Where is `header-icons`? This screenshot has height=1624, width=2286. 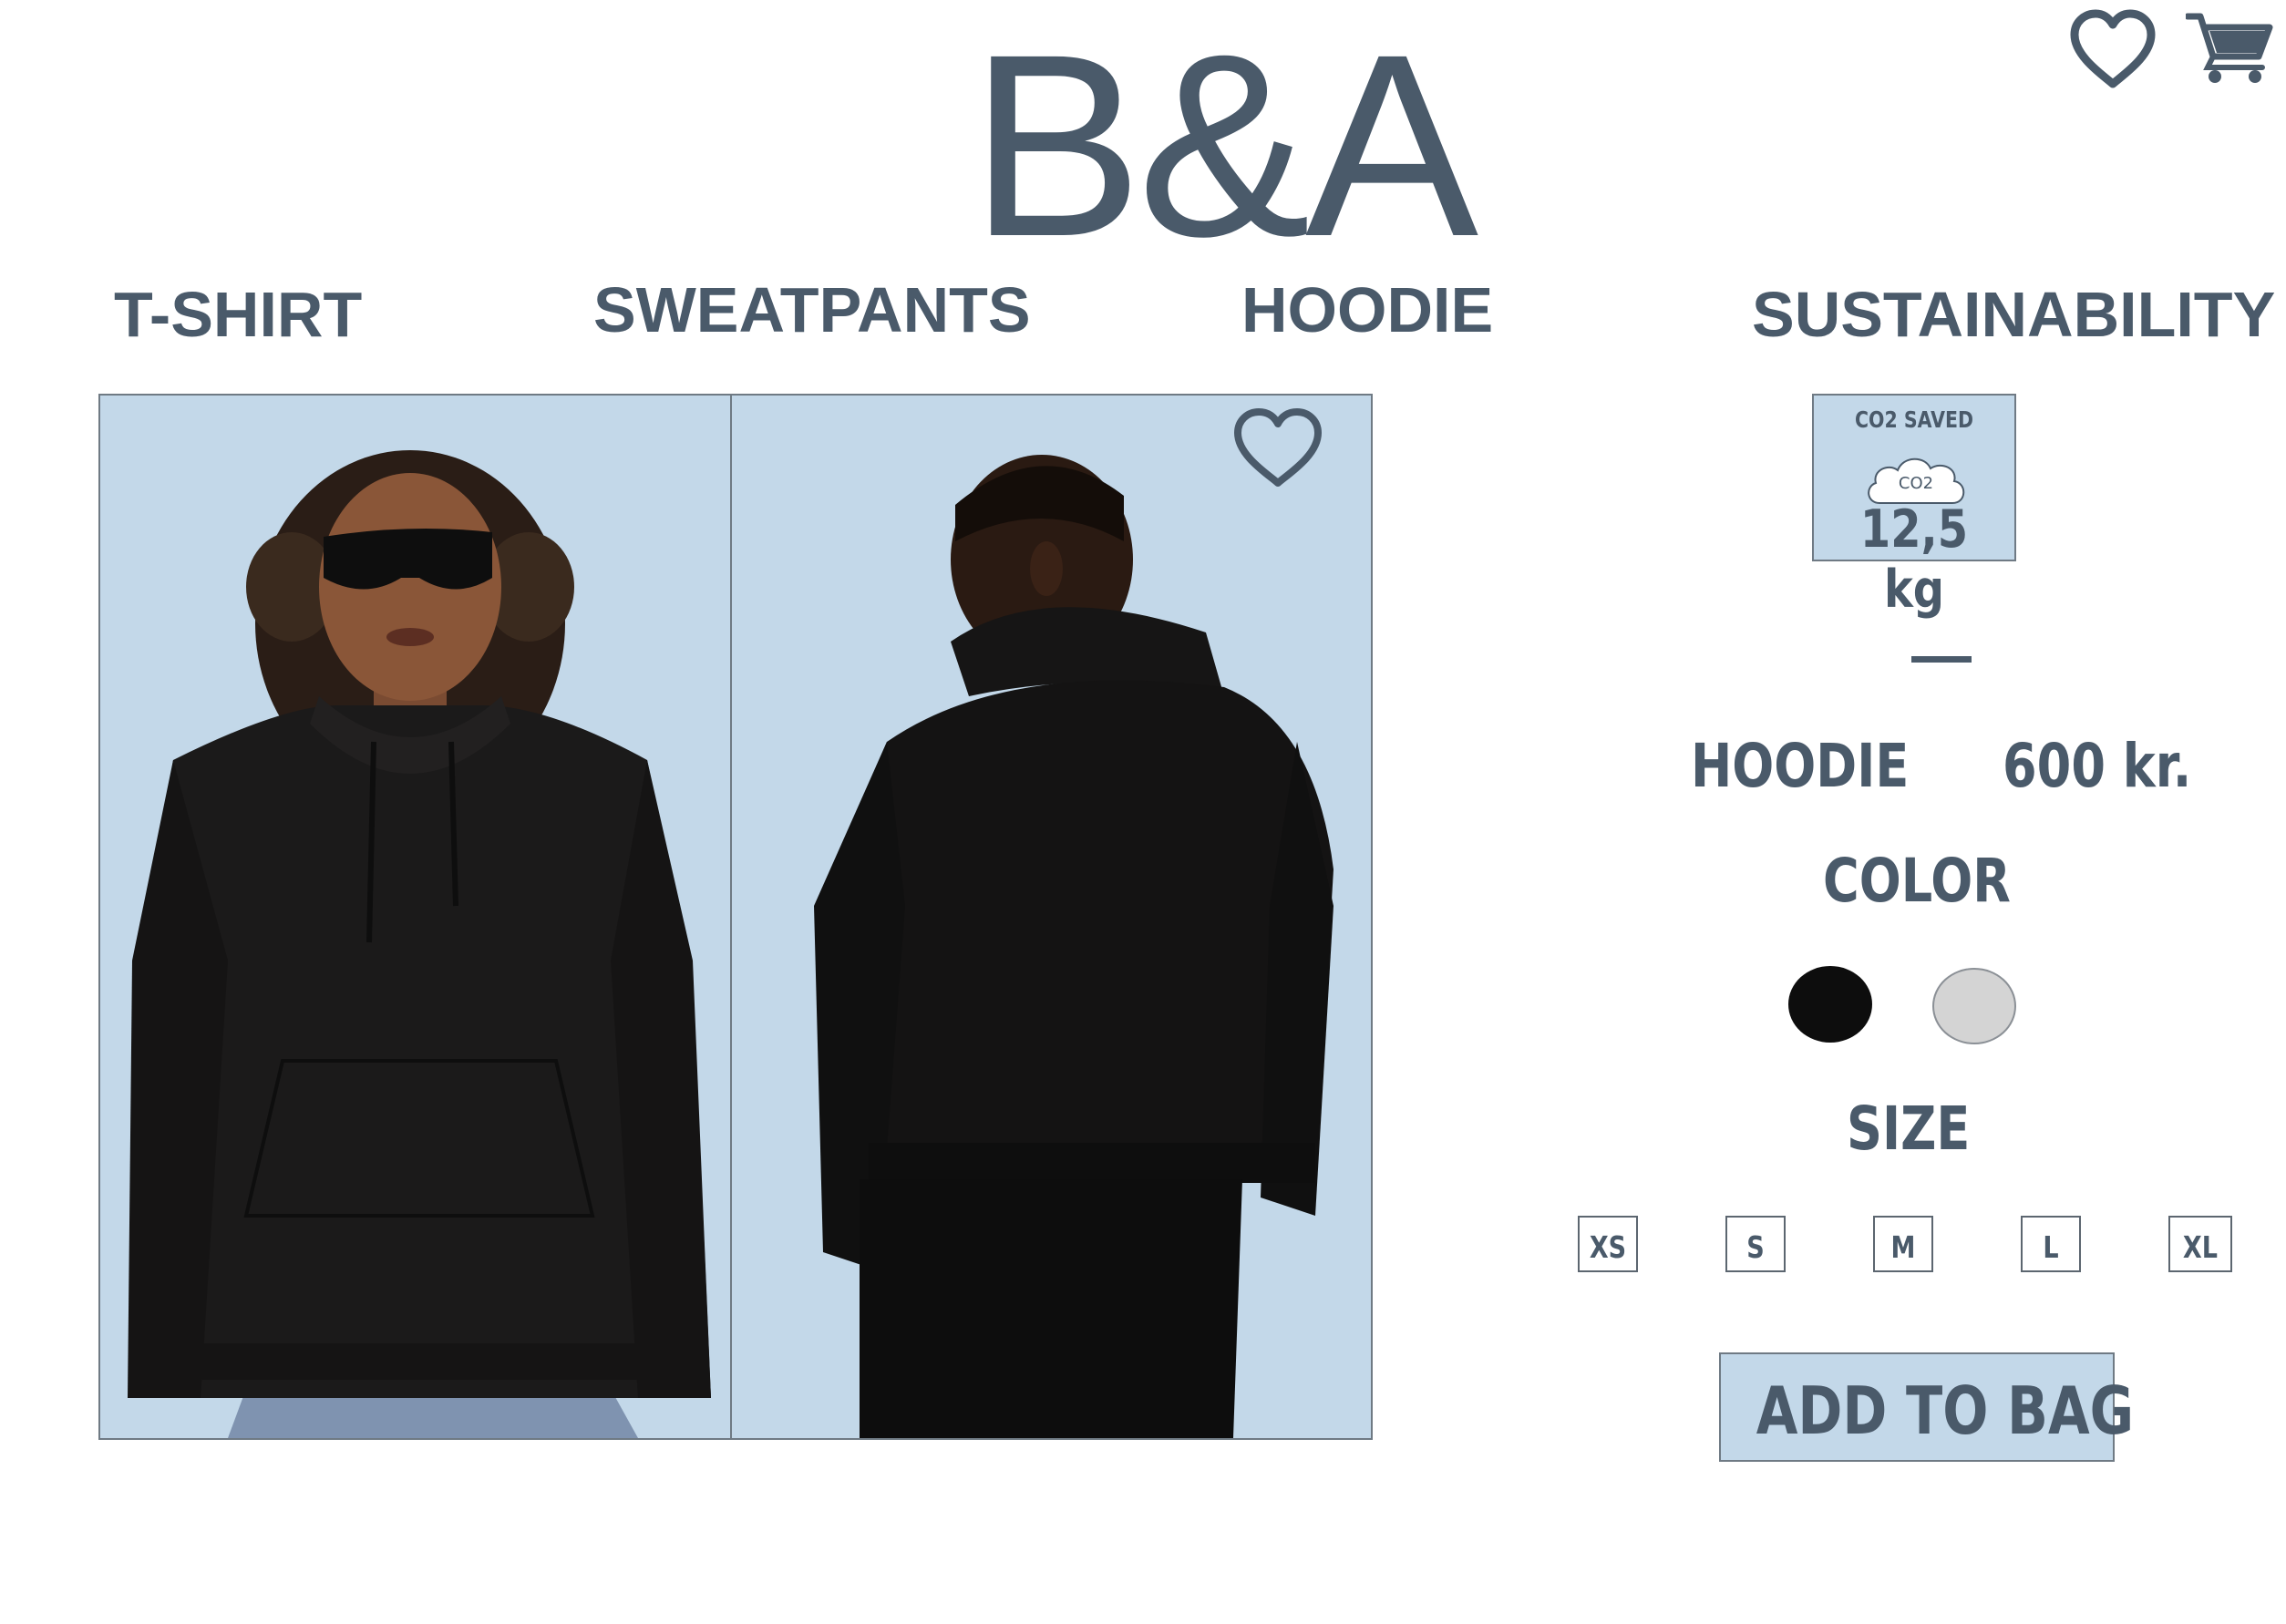 header-icons is located at coordinates (2176, 51).